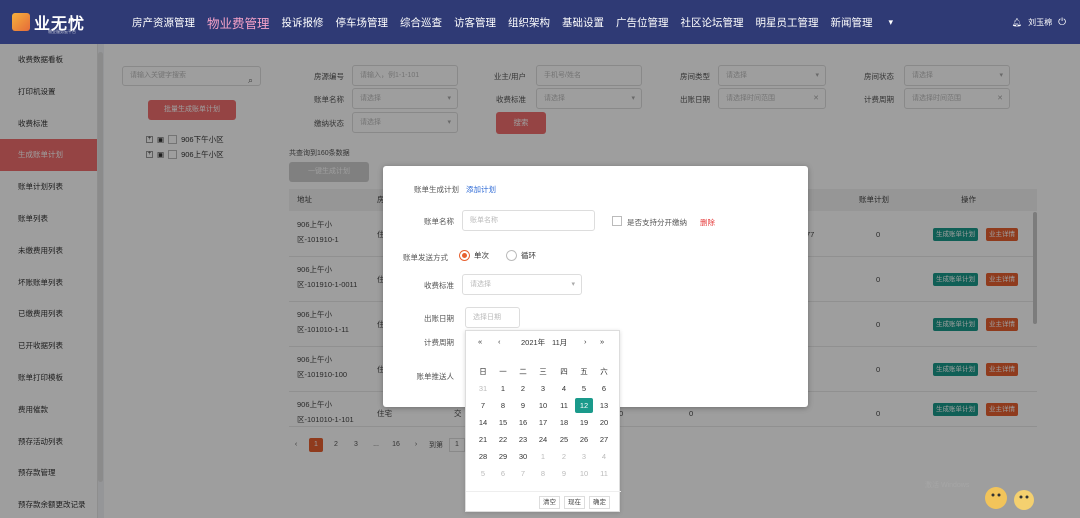 Image resolution: width=1080 pixels, height=518 pixels. What do you see at coordinates (543, 371) in the screenshot?
I see `weekday-label: 三` at bounding box center [543, 371].